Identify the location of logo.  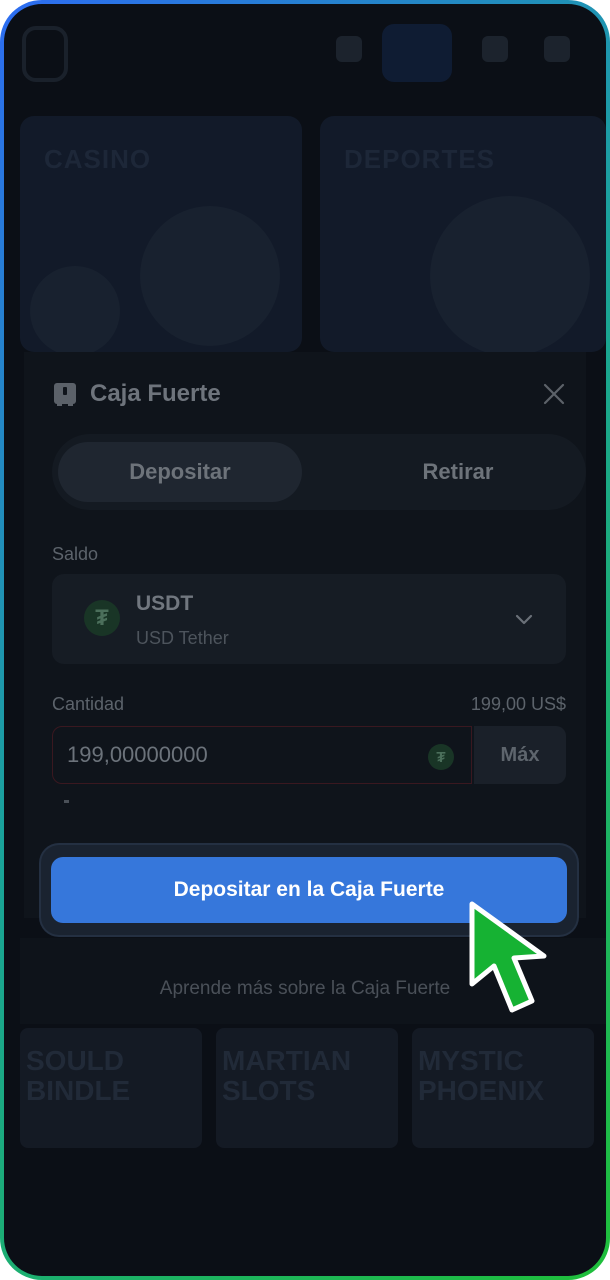
(45, 54).